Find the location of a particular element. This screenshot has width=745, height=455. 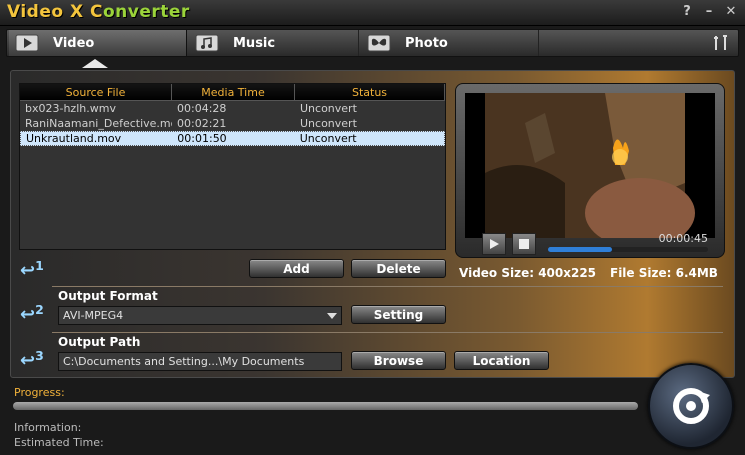

row-time: 00:02:21 is located at coordinates (202, 123).